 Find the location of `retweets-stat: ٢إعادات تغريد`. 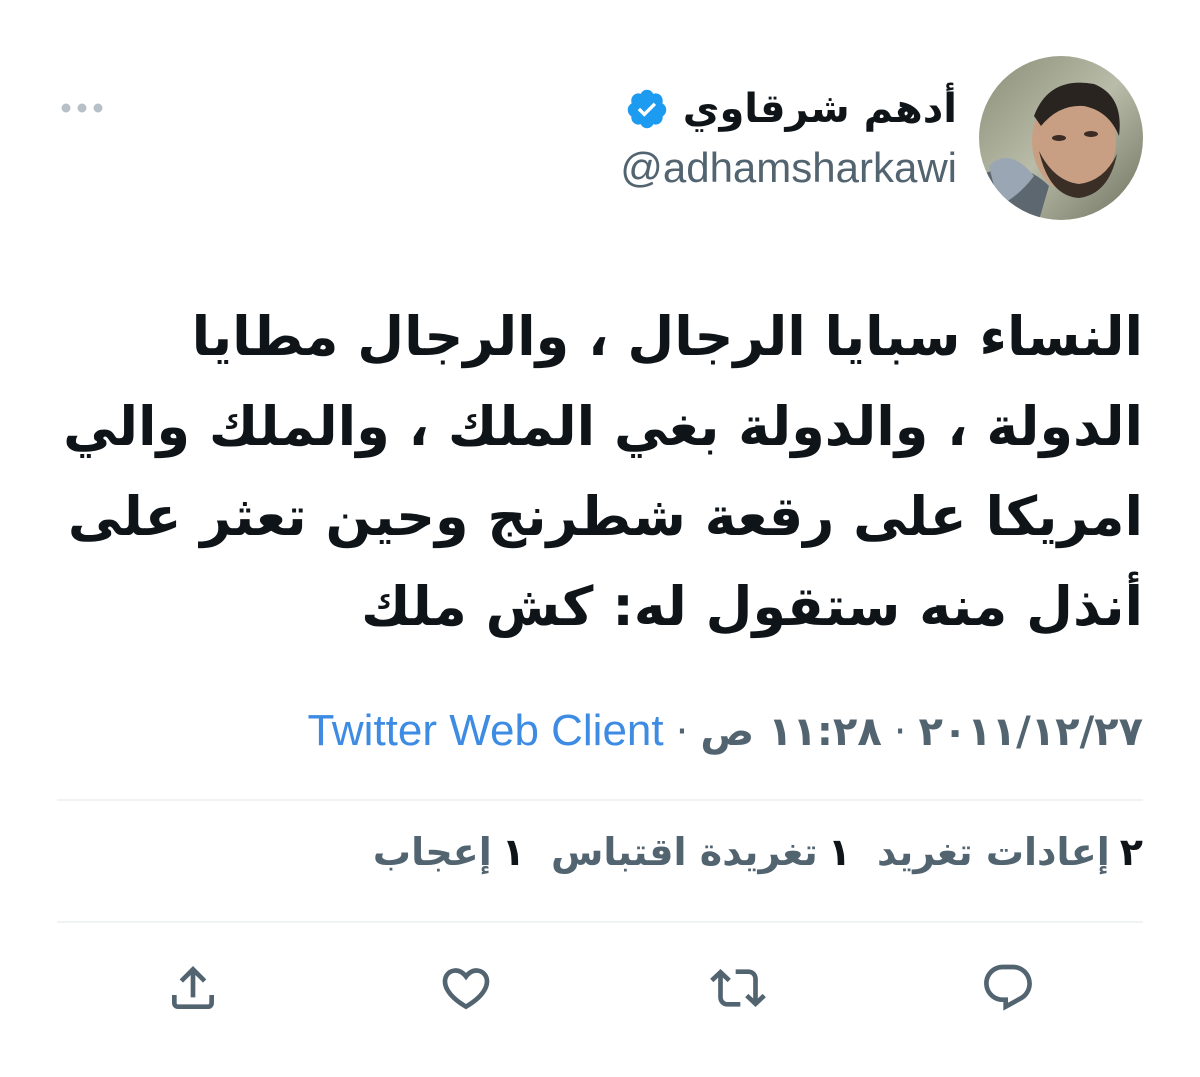

retweets-stat: ٢إعادات تغريد is located at coordinates (1010, 852).